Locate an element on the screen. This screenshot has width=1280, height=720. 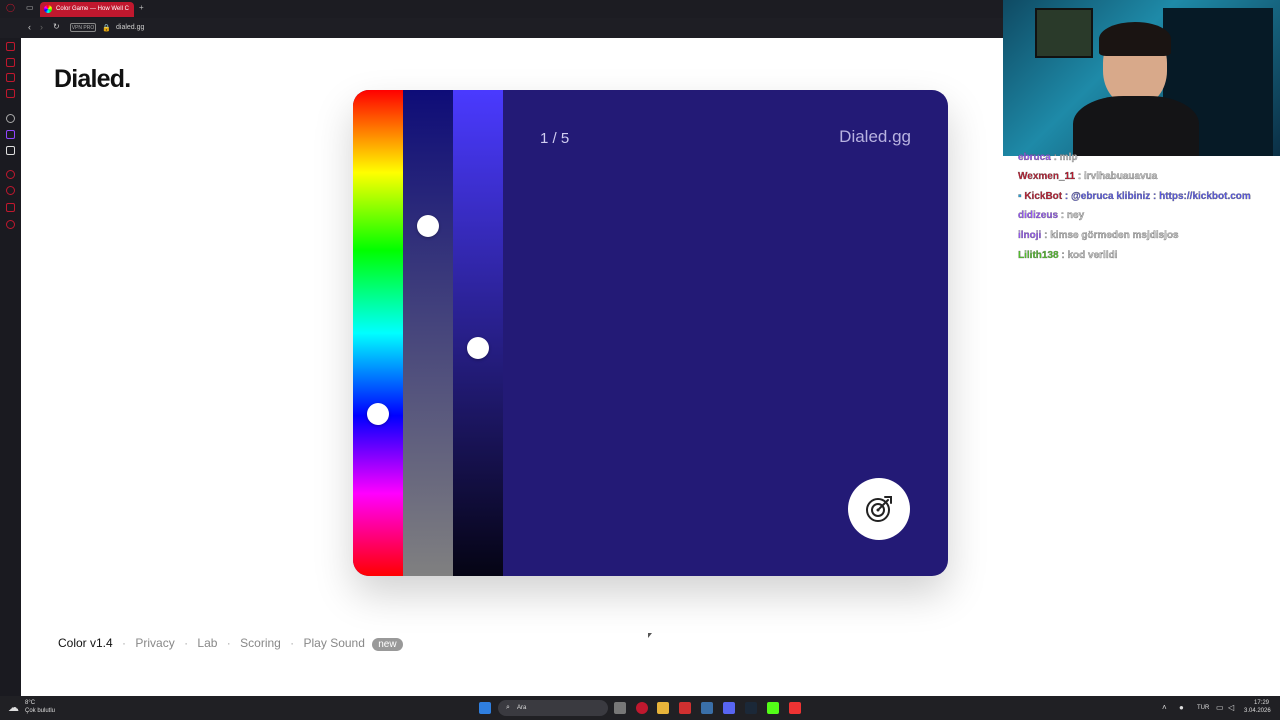
lightness-handle is located at coordinates (478, 348).